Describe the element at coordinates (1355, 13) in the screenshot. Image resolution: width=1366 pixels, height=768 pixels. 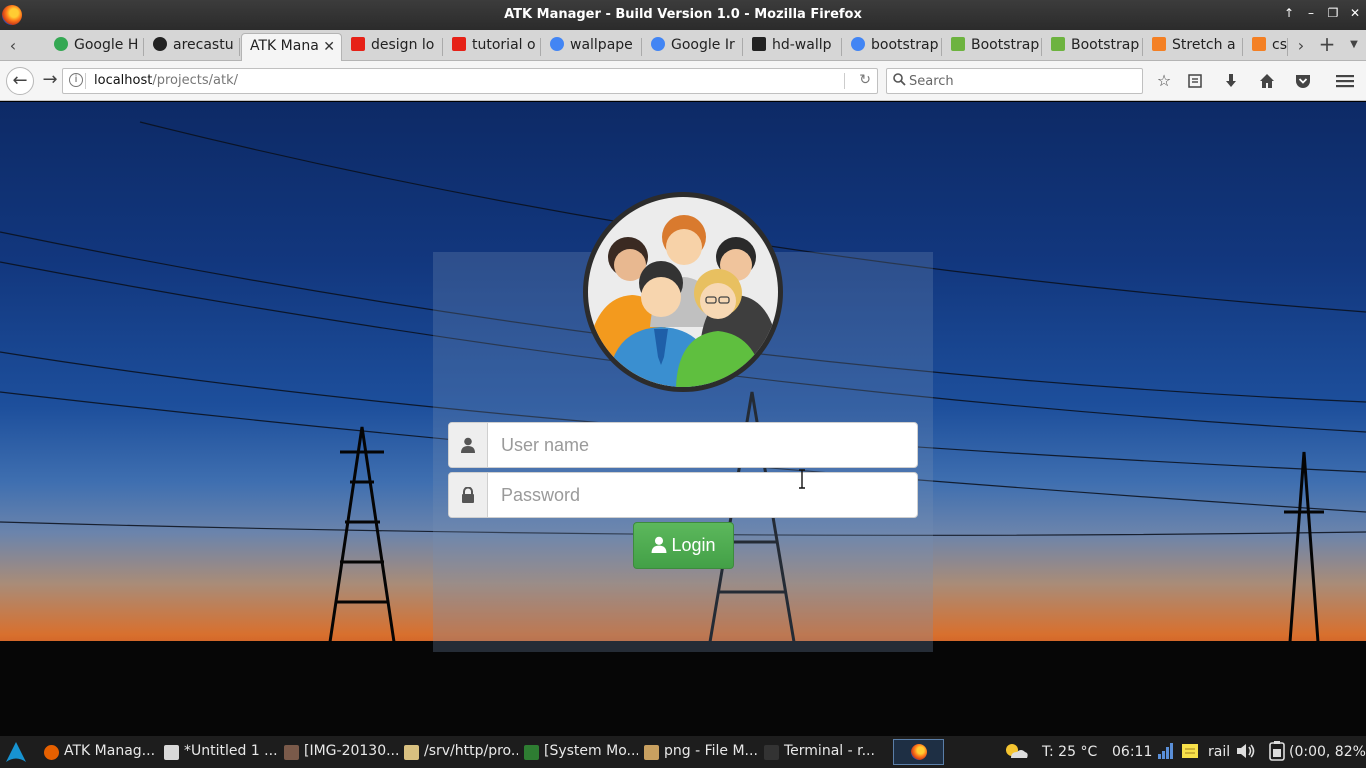
I see `window-close-icon: ✕` at that location.